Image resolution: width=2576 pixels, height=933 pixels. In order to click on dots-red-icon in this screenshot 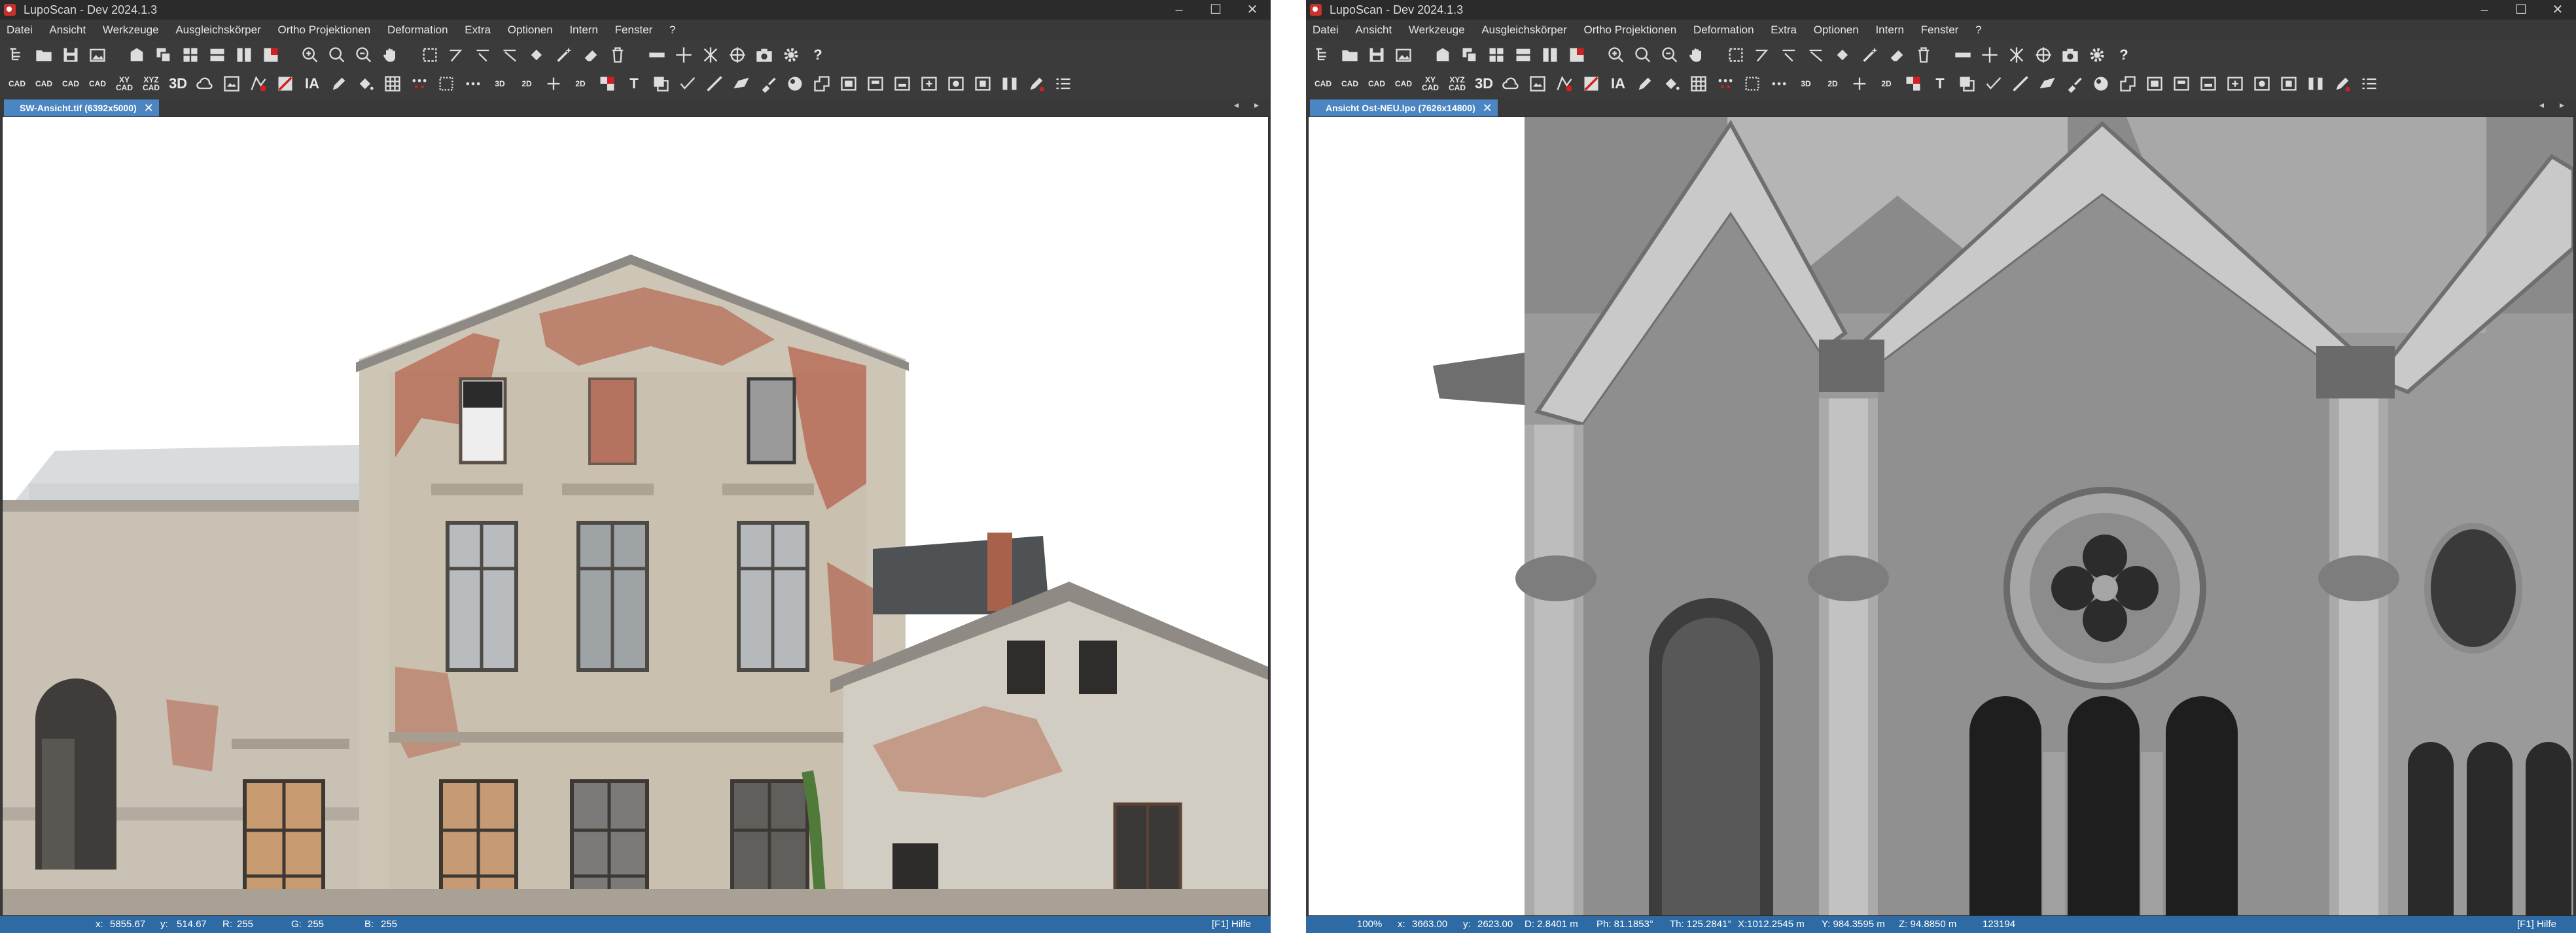, I will do `click(1725, 84)`.